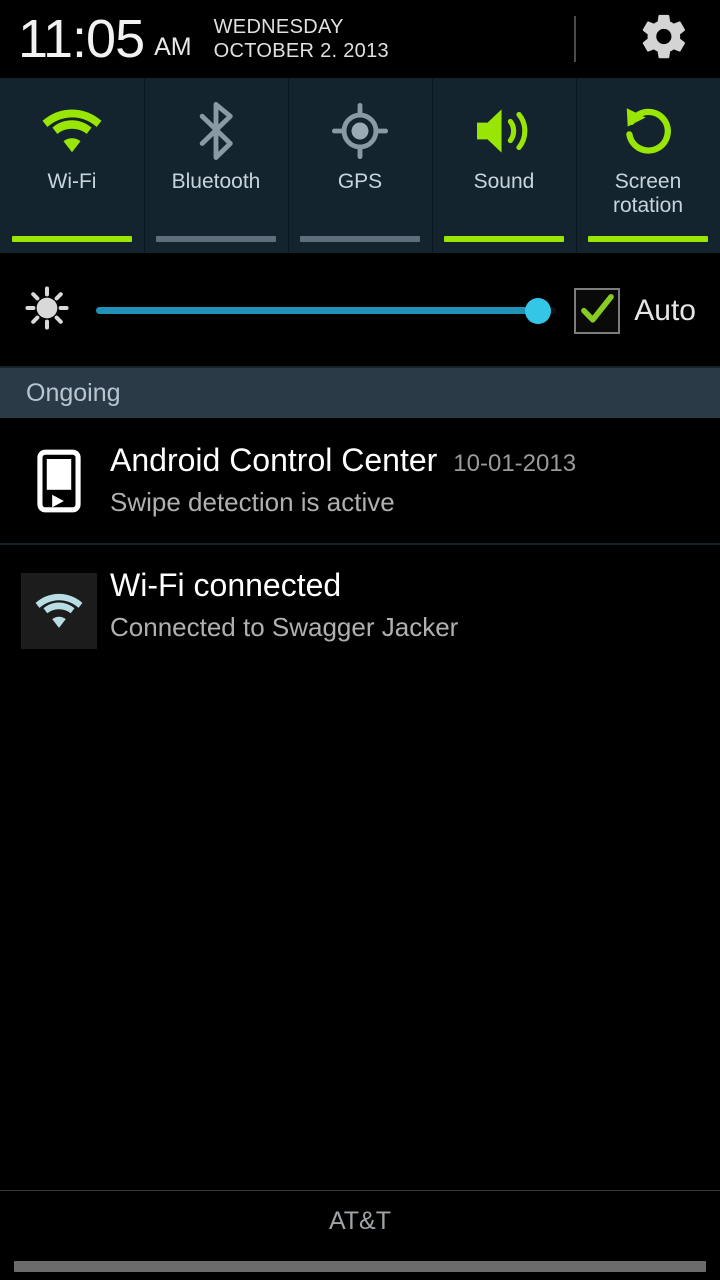 The width and height of the screenshot is (720, 1280). I want to click on toggle-underline-bluetooth, so click(216, 239).